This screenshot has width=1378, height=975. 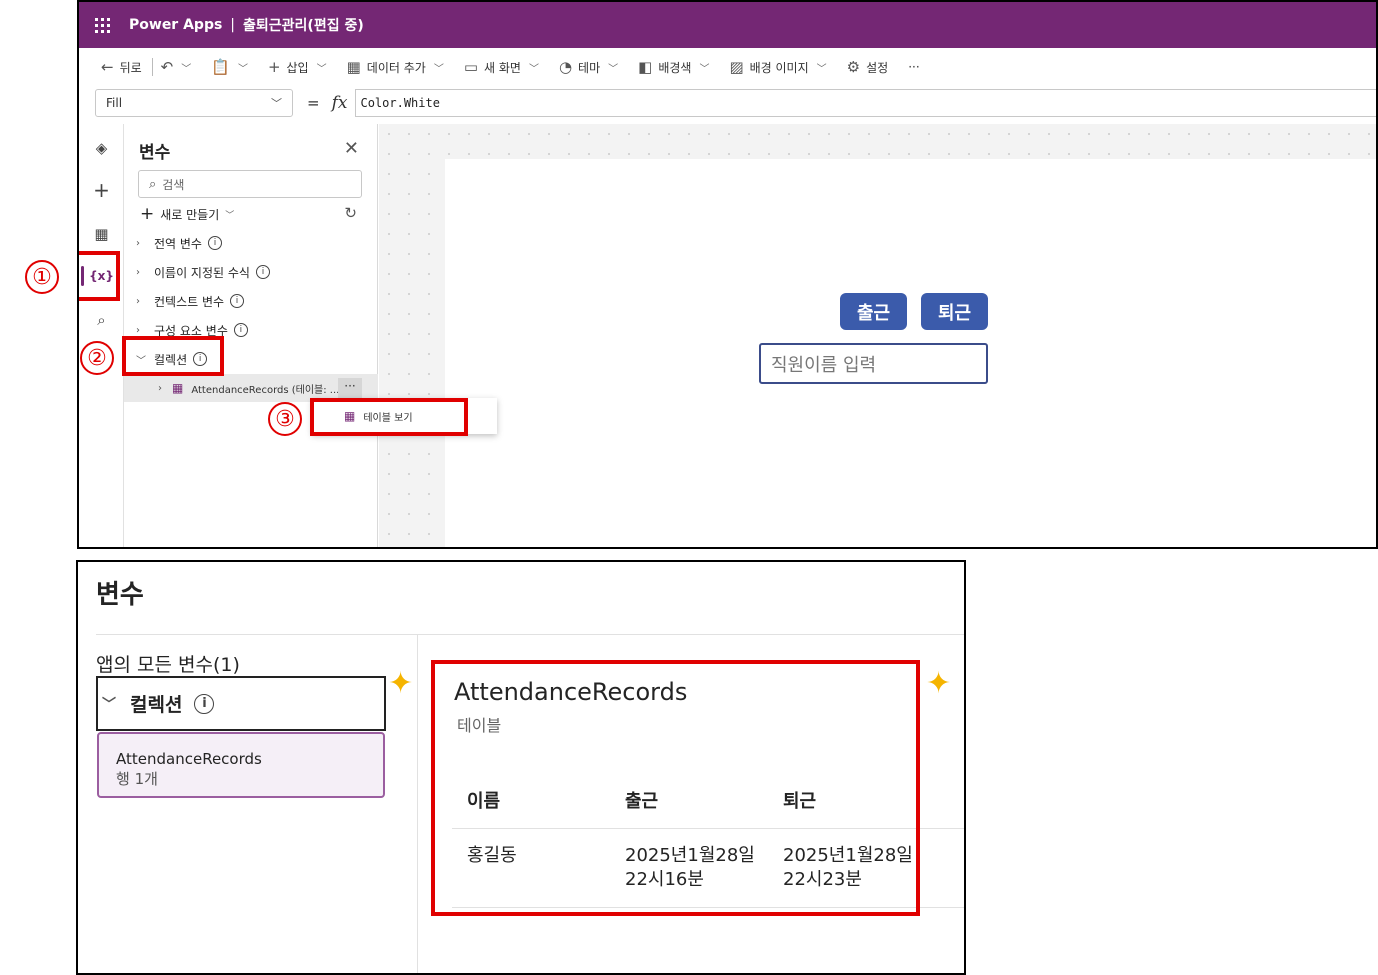 What do you see at coordinates (873, 311) in the screenshot?
I see `clock-in-button: 출근` at bounding box center [873, 311].